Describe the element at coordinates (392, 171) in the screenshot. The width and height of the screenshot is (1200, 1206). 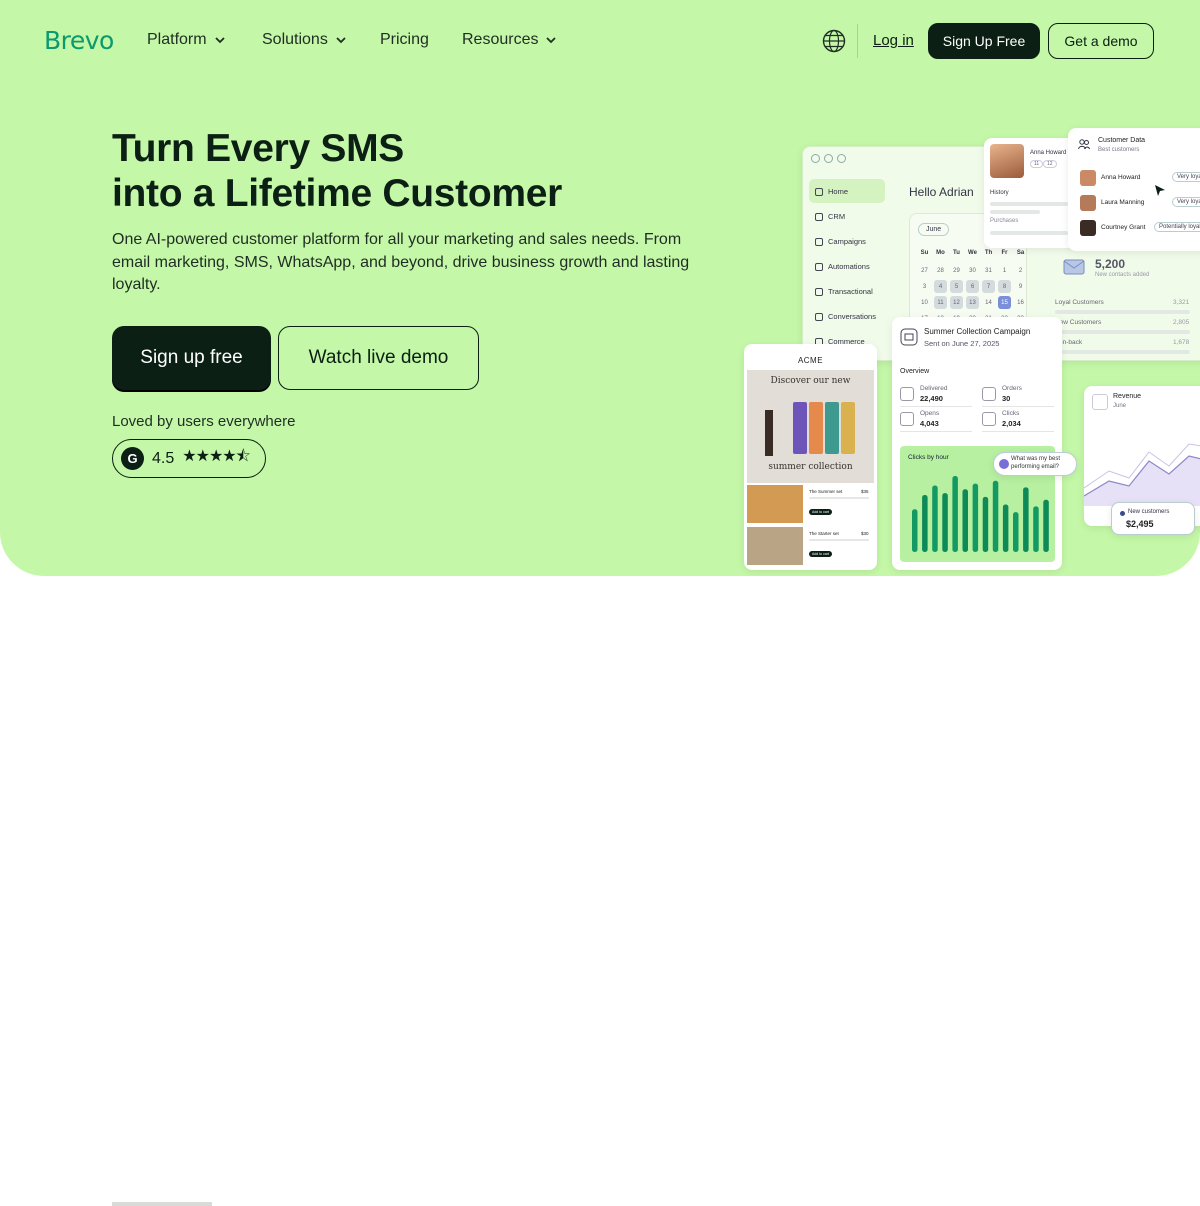
I see `hero-title: Turn Every SMS into a Lifetime Customer` at that location.